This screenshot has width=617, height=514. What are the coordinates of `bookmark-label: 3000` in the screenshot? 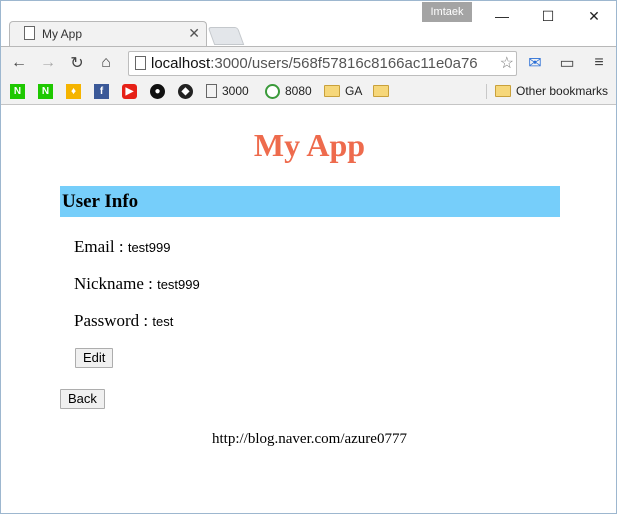 It's located at (235, 91).